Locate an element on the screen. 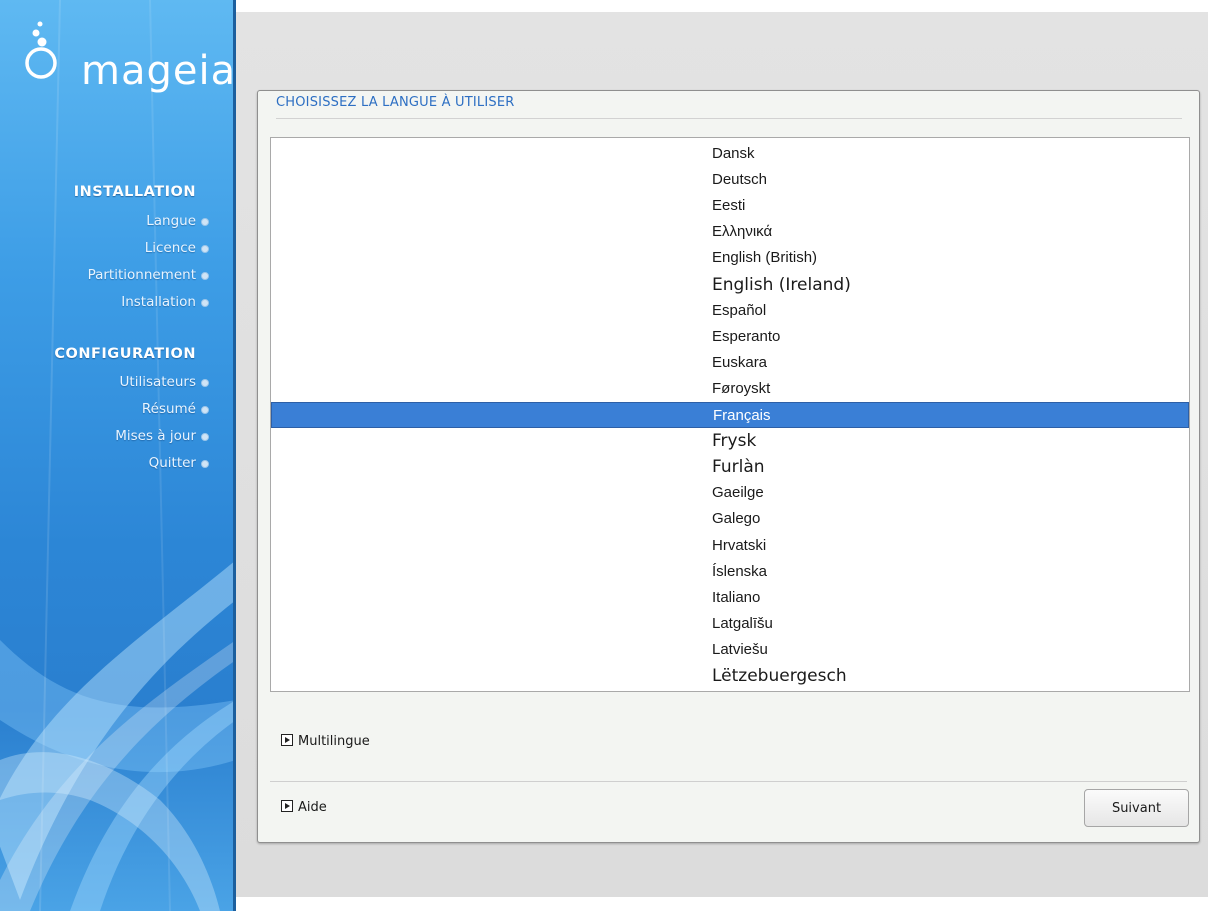 The image size is (1208, 911). language-option: English (Ireland) is located at coordinates (730, 285).